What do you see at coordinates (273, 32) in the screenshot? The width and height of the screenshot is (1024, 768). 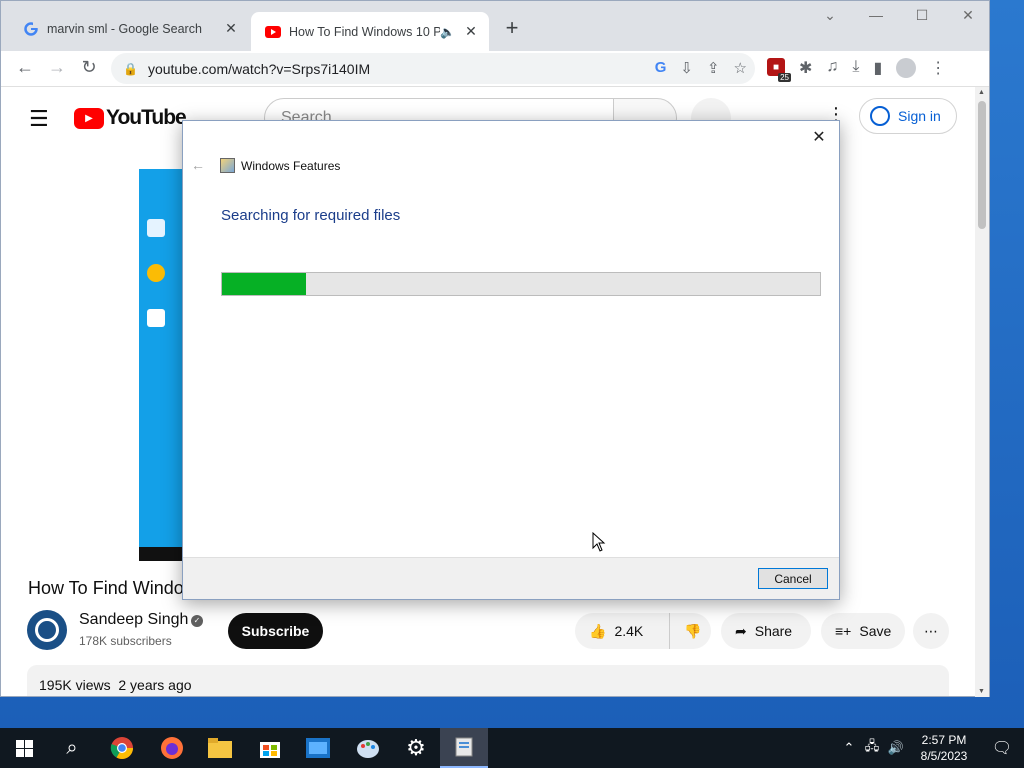 I see `youtube-icon` at bounding box center [273, 32].